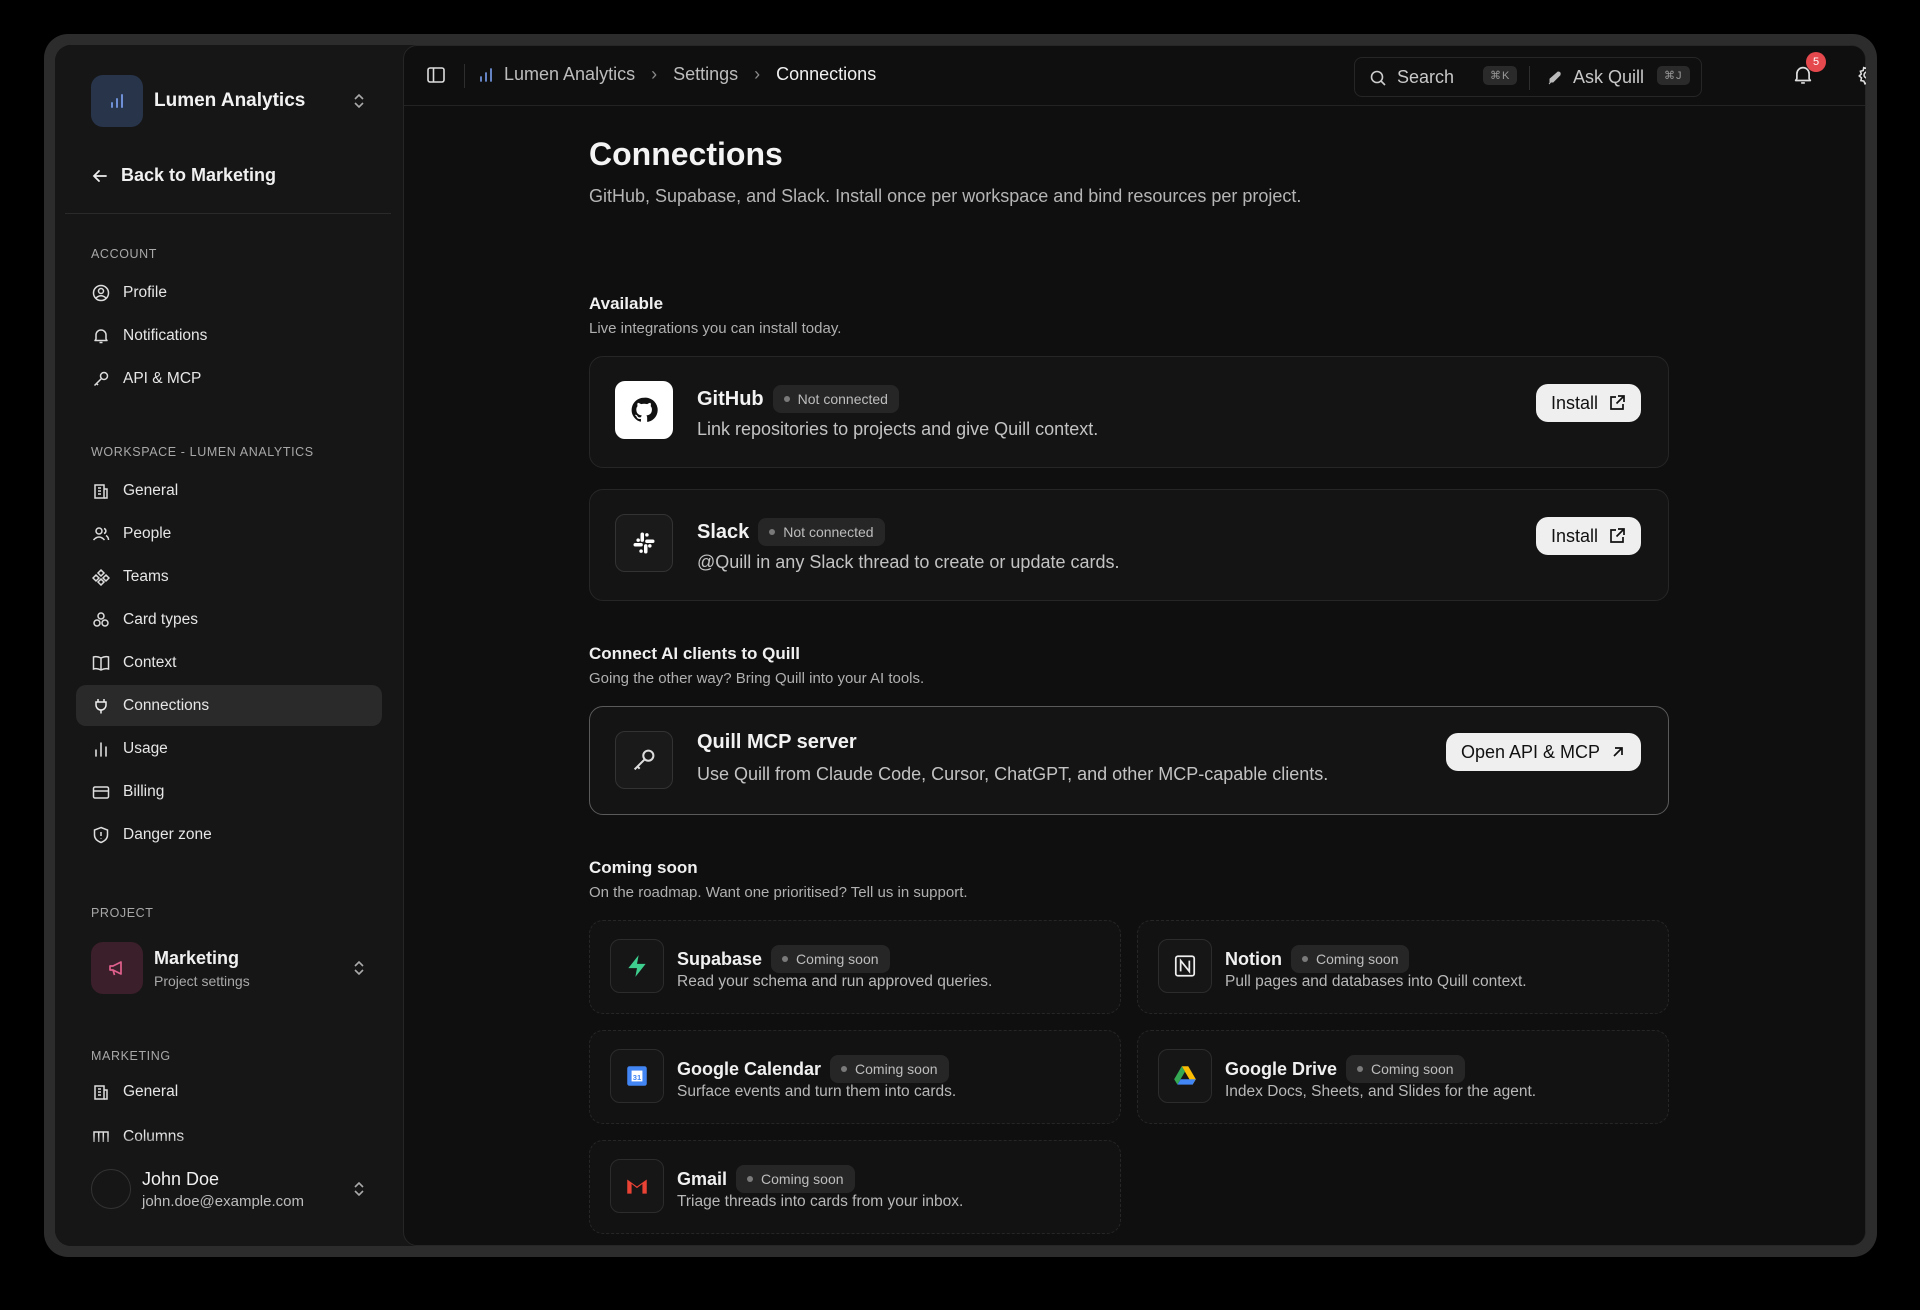 The height and width of the screenshot is (1310, 1920). Describe the element at coordinates (817, 1091) in the screenshot. I see `integration-description: Surface events and turn them into cards.` at that location.